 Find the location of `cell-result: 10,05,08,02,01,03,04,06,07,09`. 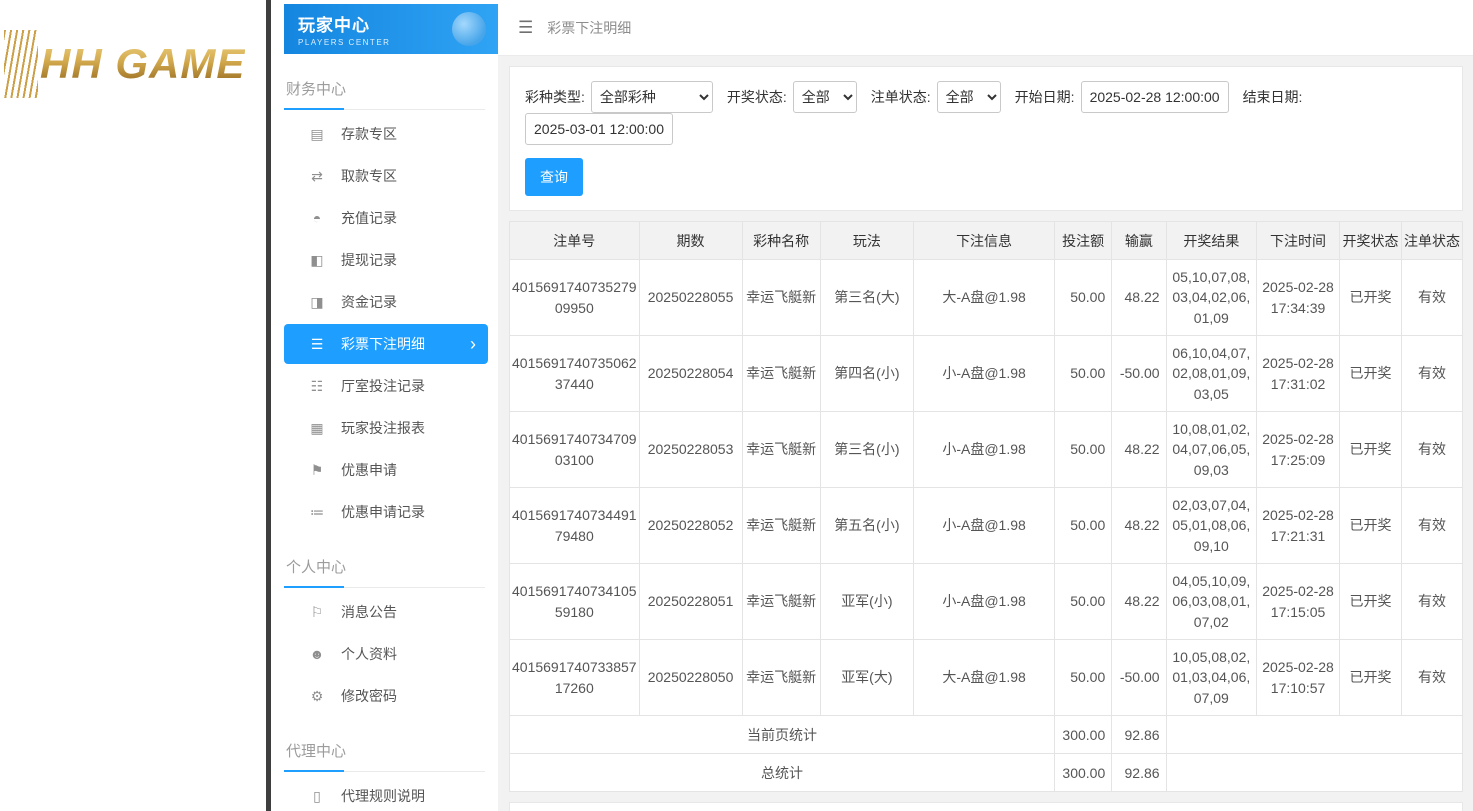

cell-result: 10,05,08,02,01,03,04,06,07,09 is located at coordinates (1211, 677).